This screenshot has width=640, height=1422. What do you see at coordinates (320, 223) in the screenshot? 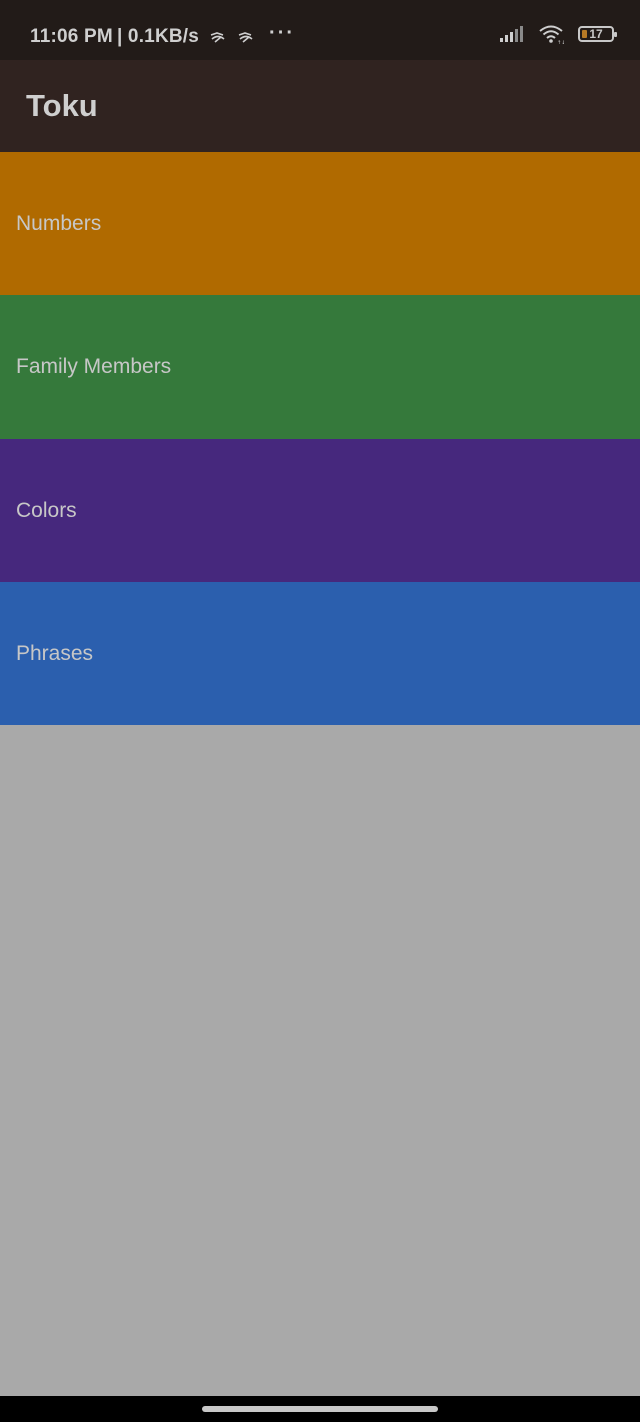
I see `category-item-numbers: Numbers` at bounding box center [320, 223].